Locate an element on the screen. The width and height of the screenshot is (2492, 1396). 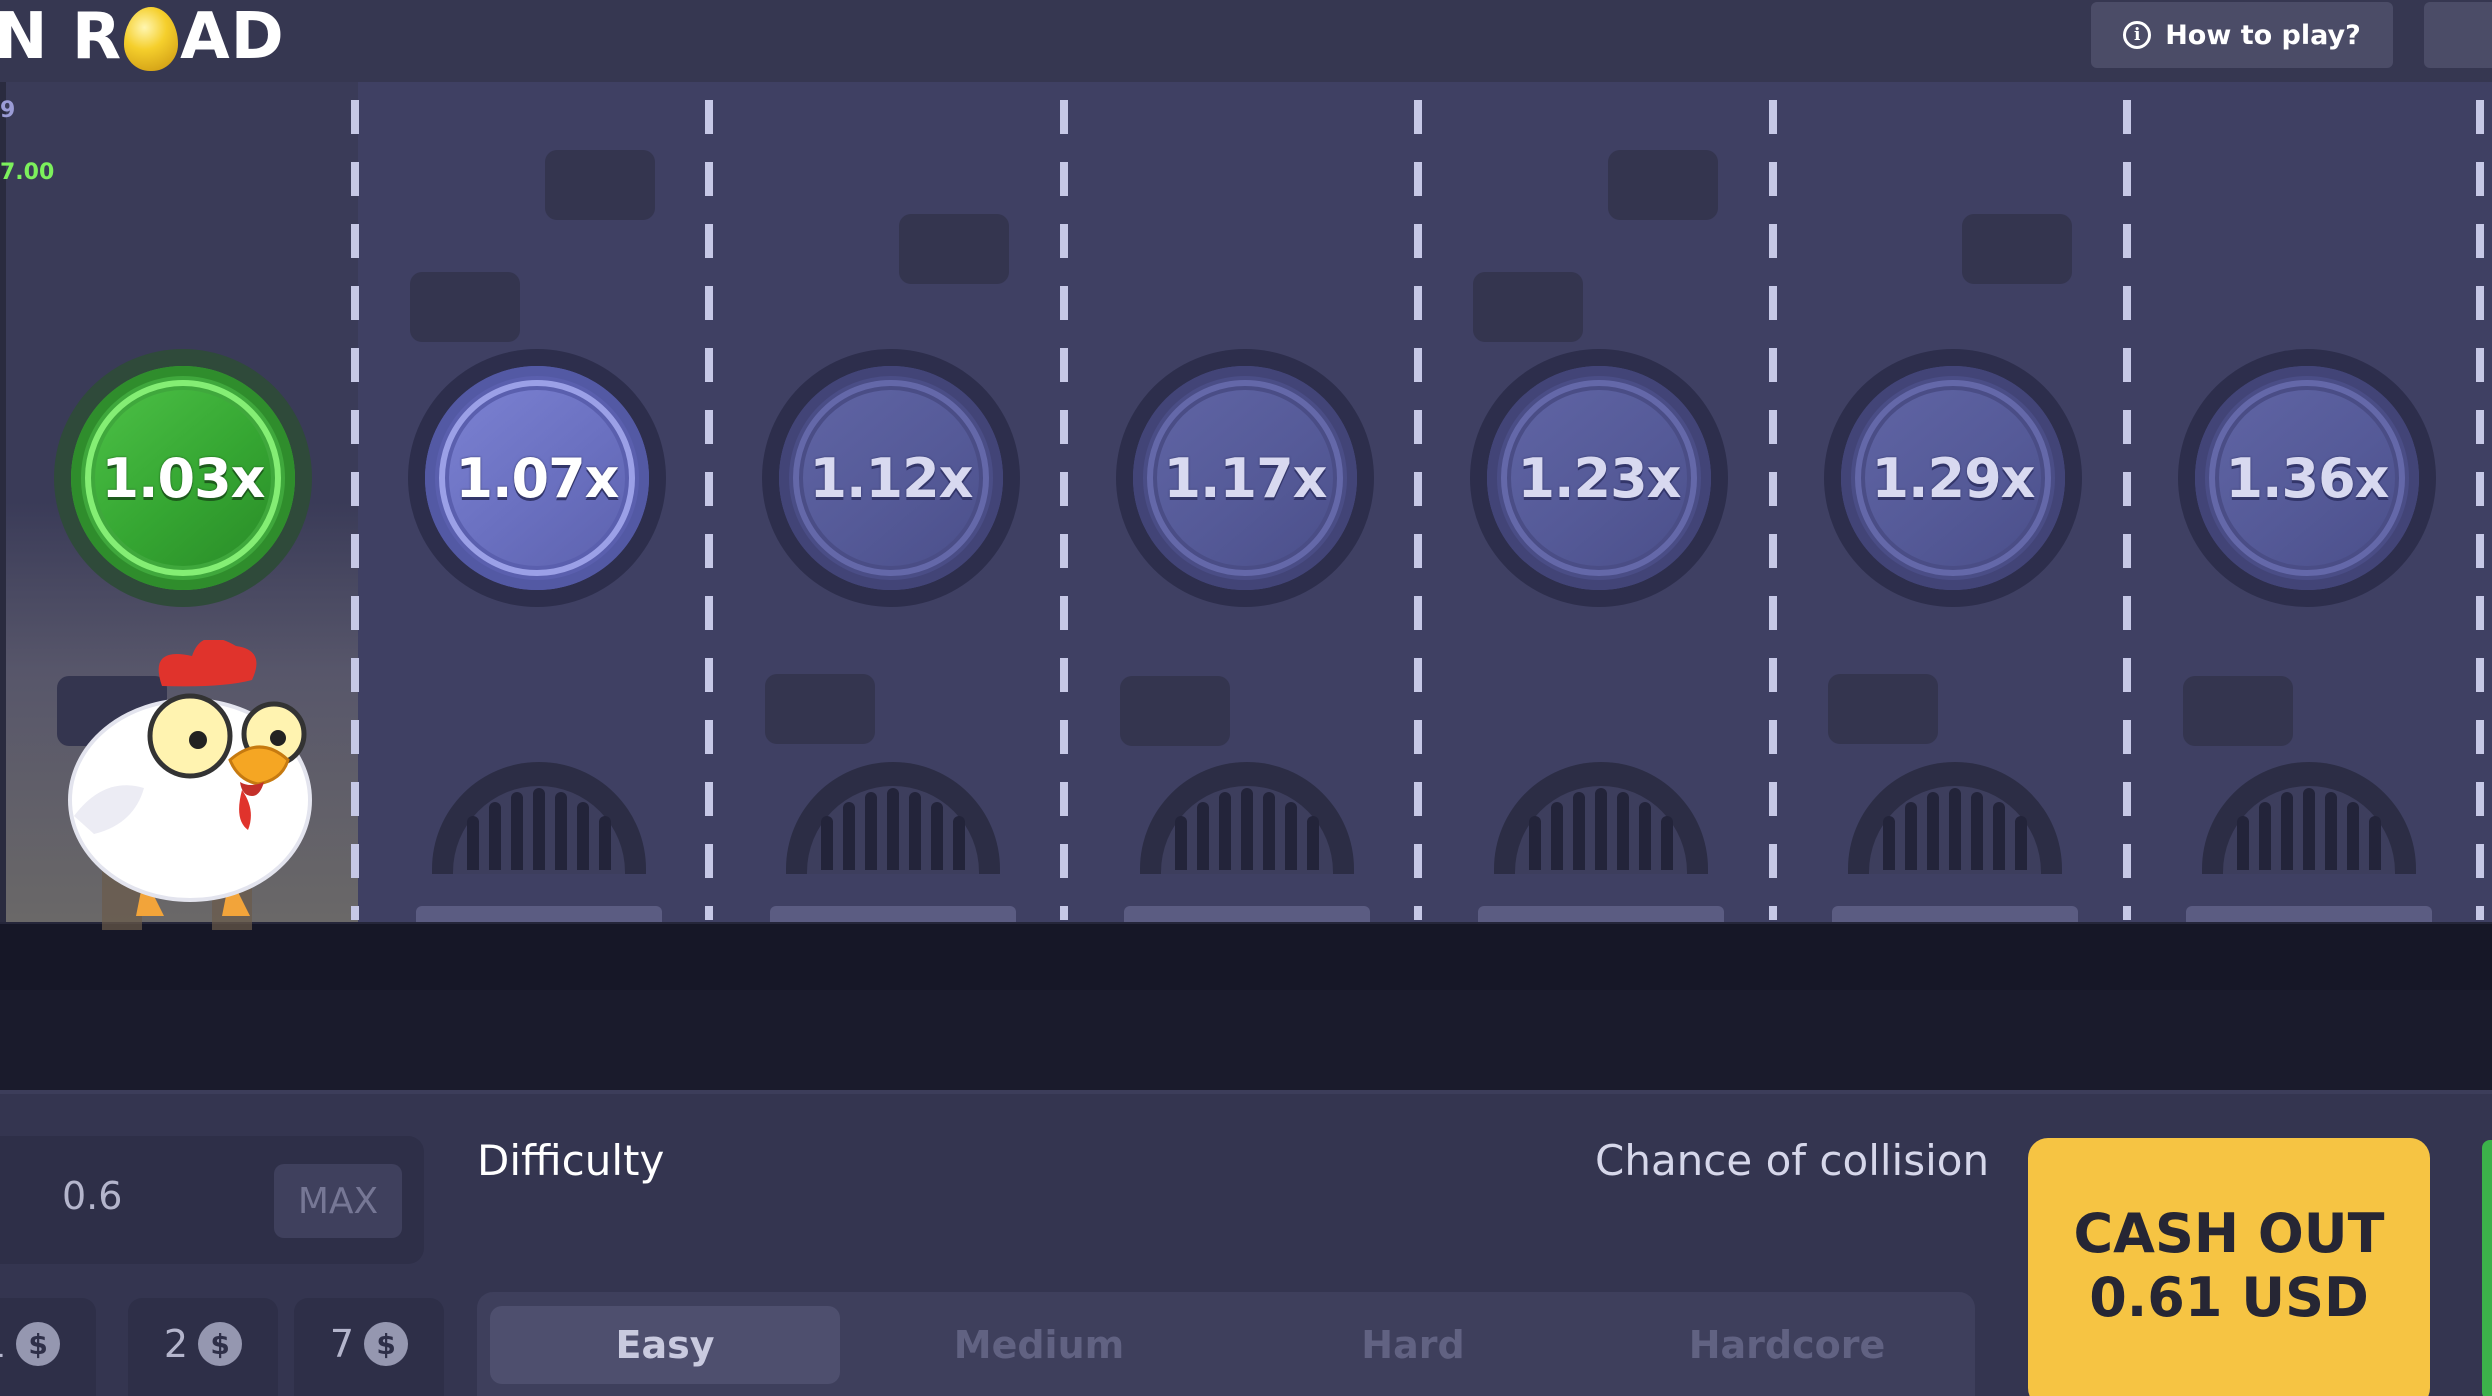
multiplier-ring: 1.29x is located at coordinates (1953, 478).